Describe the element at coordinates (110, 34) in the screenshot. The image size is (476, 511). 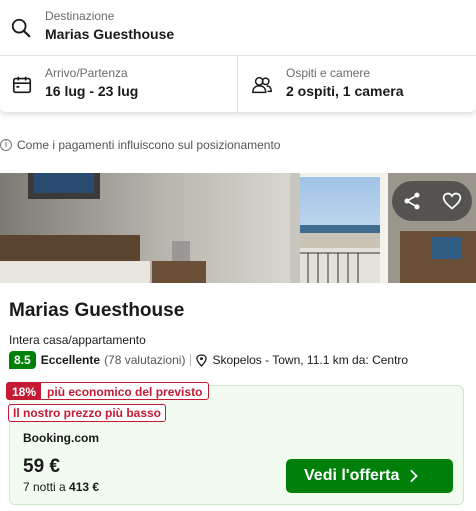
I see `destination-value: Marias Guesthouse` at that location.